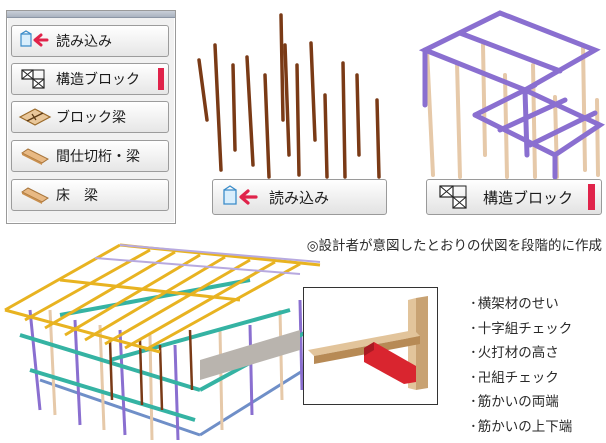  Describe the element at coordinates (528, 197) in the screenshot. I see `structure-block-button-label: 構造ブロック` at that location.